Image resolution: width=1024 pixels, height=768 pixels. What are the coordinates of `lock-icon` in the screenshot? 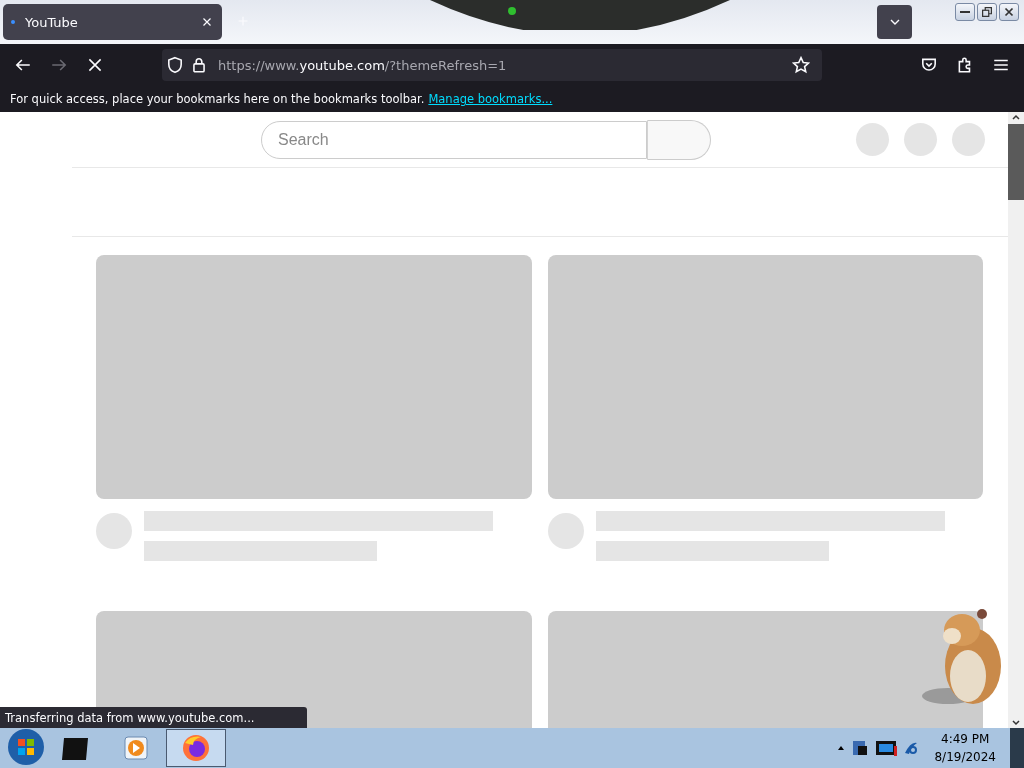 It's located at (199, 65).